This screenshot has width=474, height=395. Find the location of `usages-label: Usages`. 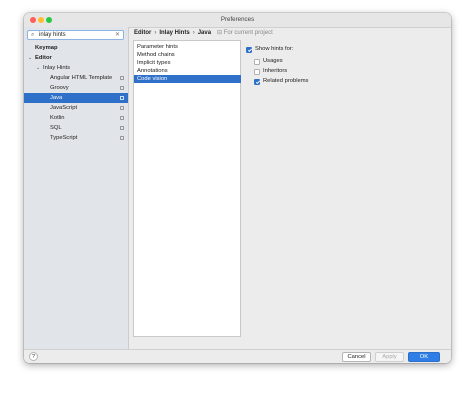

usages-label: Usages is located at coordinates (273, 61).